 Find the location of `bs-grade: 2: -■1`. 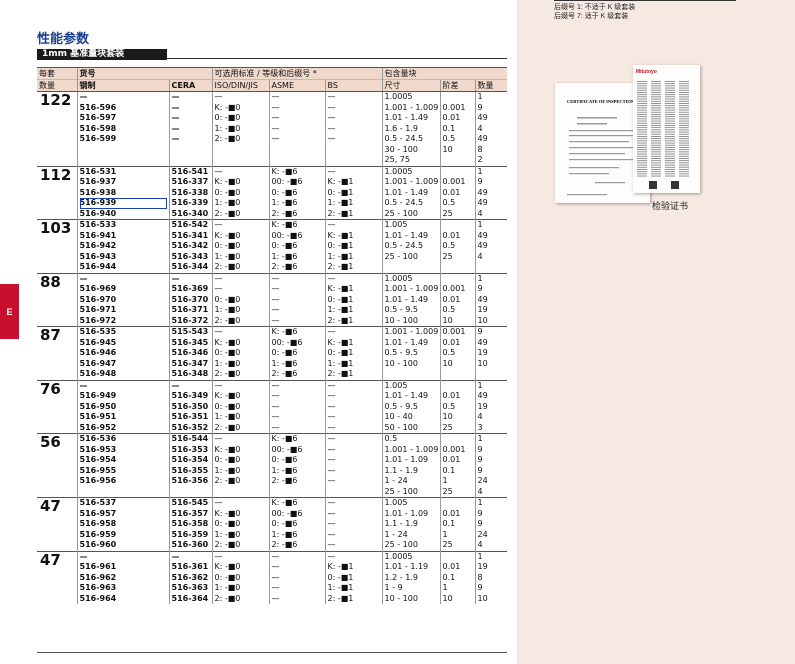

bs-grade: 2: -■1 is located at coordinates (340, 266).